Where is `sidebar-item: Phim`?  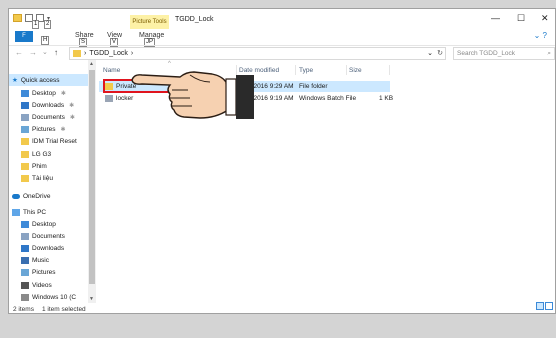
sidebar-item: Phim is located at coordinates (28, 166).